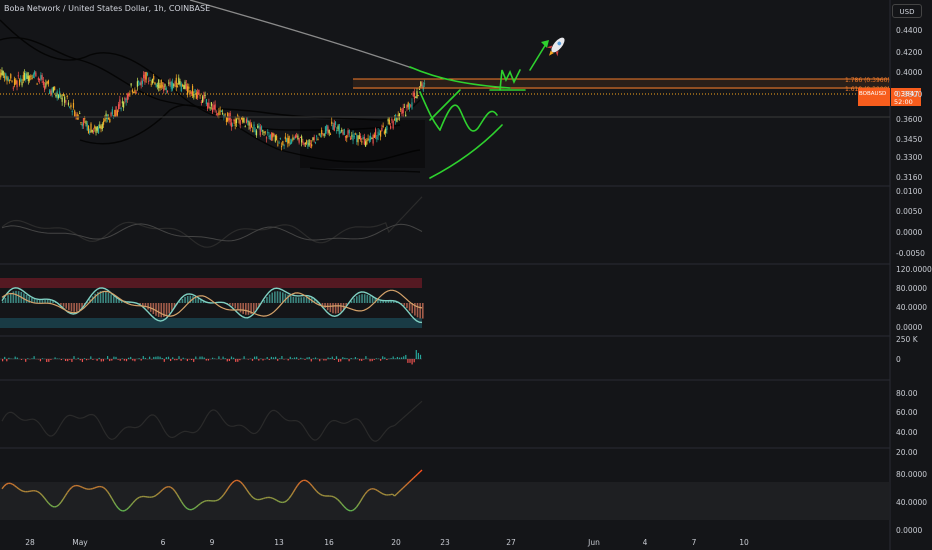 The height and width of the screenshot is (550, 932). What do you see at coordinates (907, 11) in the screenshot?
I see `currency-selector: USD` at bounding box center [907, 11].